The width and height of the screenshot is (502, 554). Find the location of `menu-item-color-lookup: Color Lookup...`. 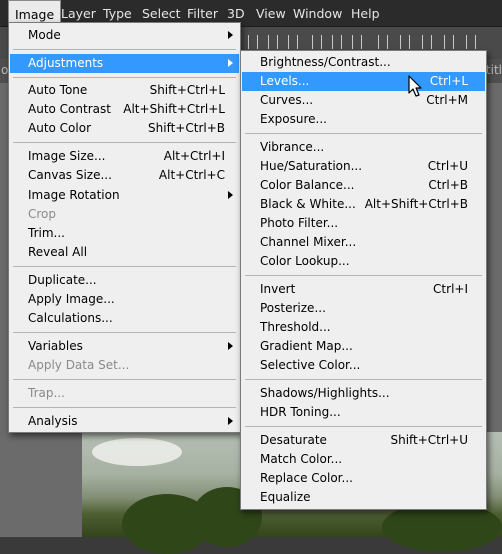

menu-item-color-lookup: Color Lookup... is located at coordinates (363, 261).